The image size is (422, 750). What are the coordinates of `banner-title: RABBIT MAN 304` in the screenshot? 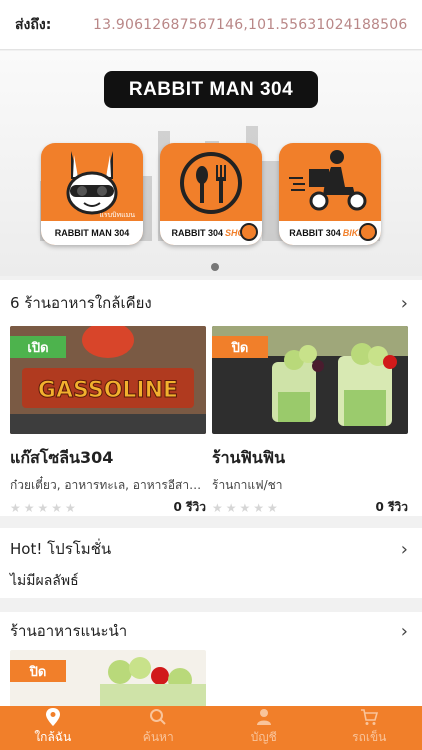 It's located at (211, 89).